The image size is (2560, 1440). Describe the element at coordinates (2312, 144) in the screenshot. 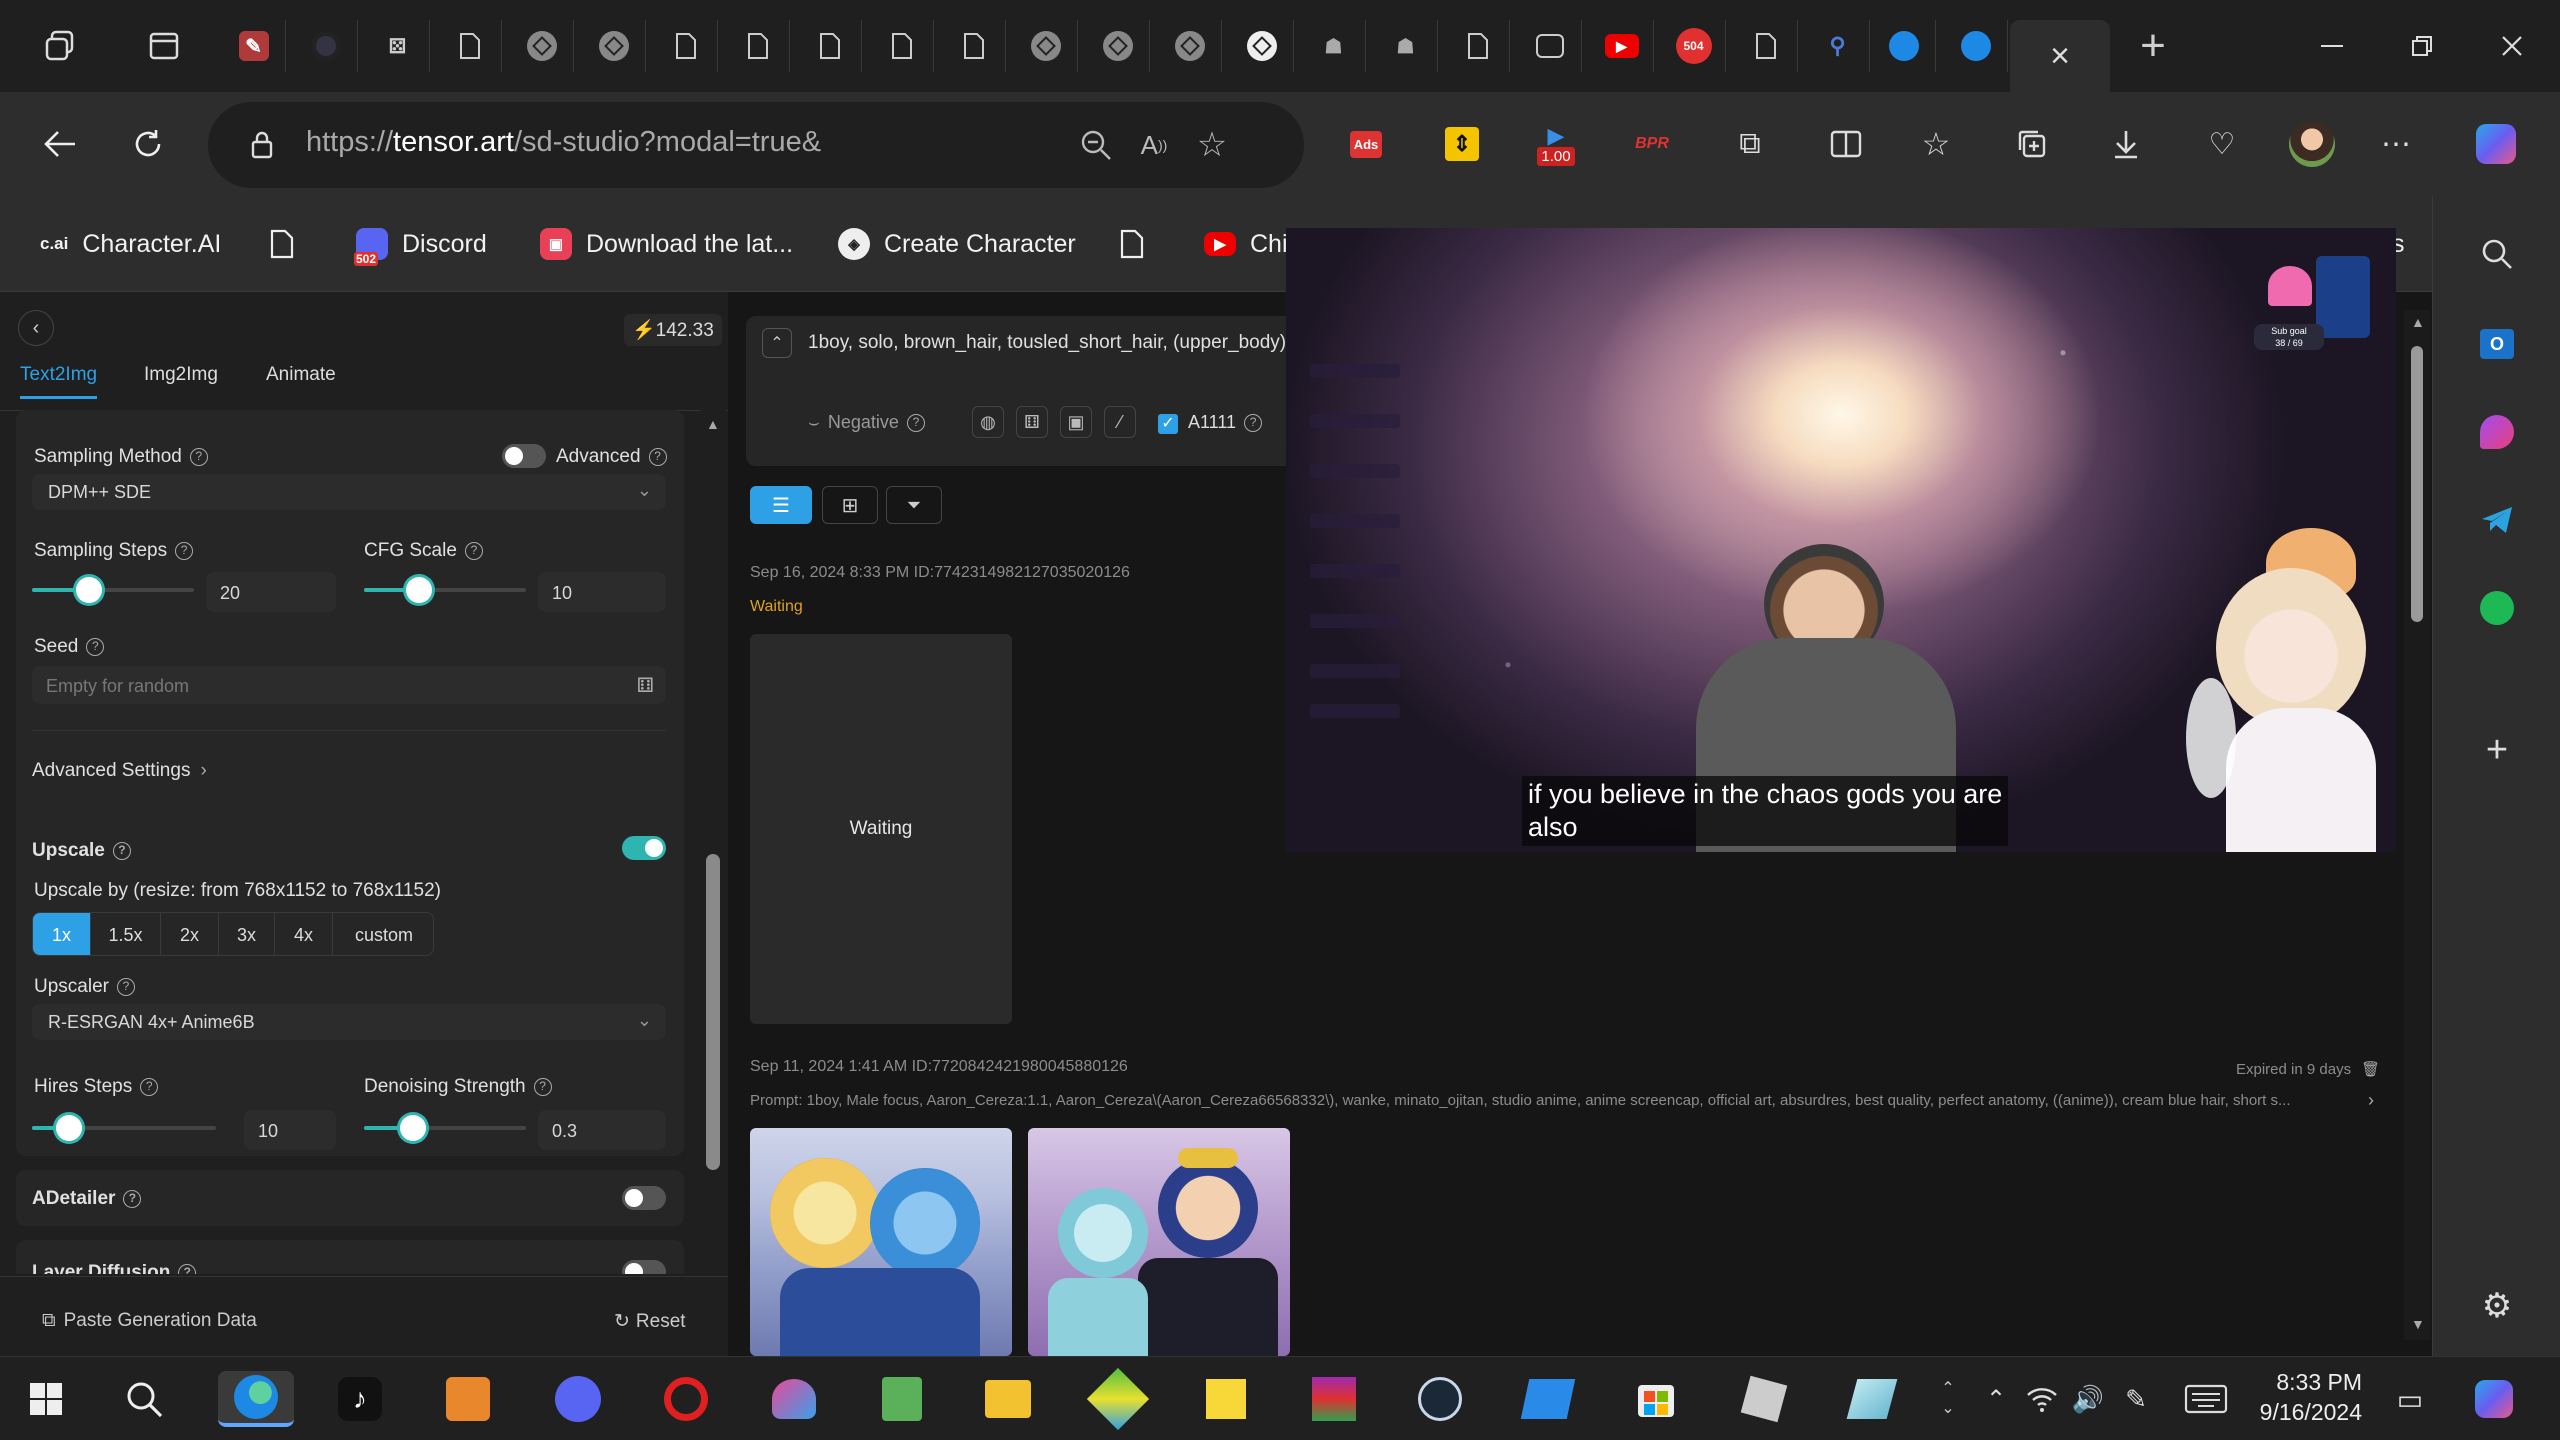

I see `profile-avatar` at that location.